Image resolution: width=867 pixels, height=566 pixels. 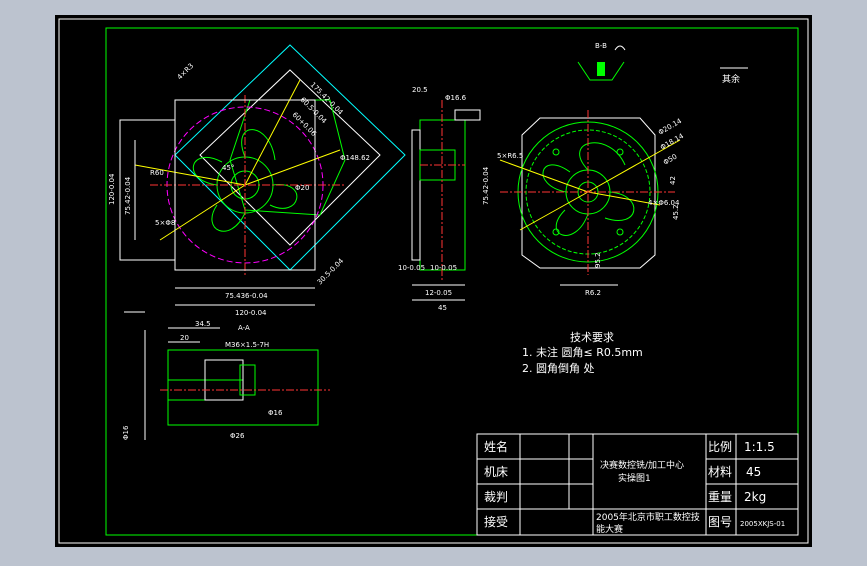 What do you see at coordinates (247, 345) in the screenshot?
I see `dim-label: M36×1.5-7H` at bounding box center [247, 345].